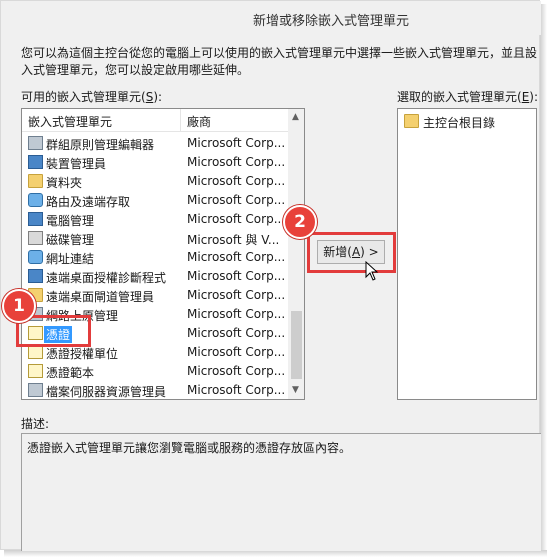 The width and height of the screenshot is (547, 557). Describe the element at coordinates (35, 257) in the screenshot. I see `link-icon` at that location.